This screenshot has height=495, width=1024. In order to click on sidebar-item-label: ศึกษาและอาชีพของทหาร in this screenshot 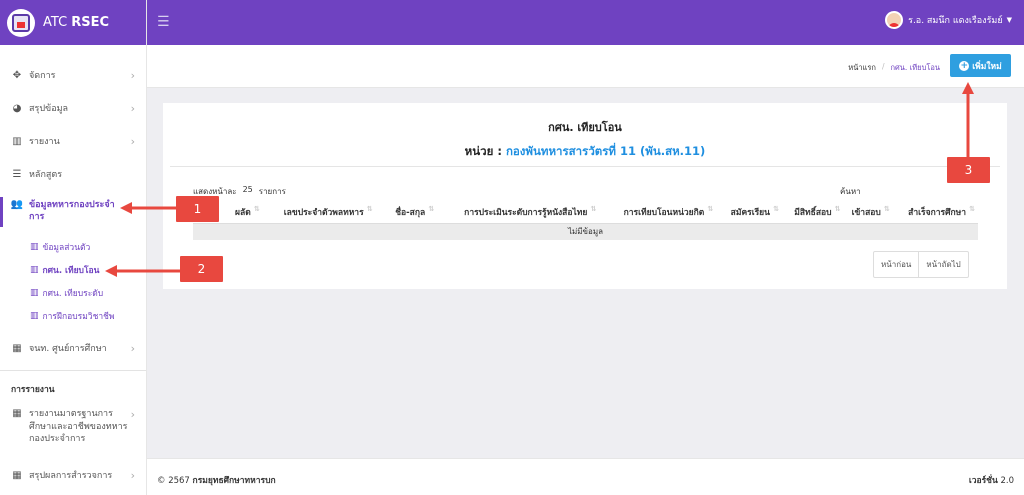, I will do `click(78, 426)`.